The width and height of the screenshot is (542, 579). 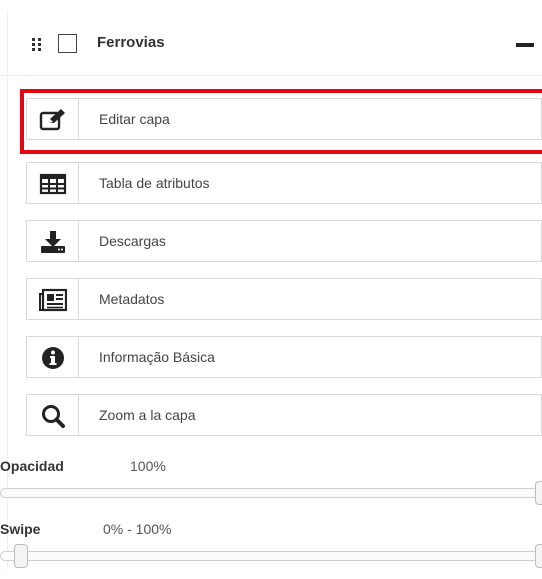 I want to click on opacity-label: Opacidad, so click(x=32, y=466).